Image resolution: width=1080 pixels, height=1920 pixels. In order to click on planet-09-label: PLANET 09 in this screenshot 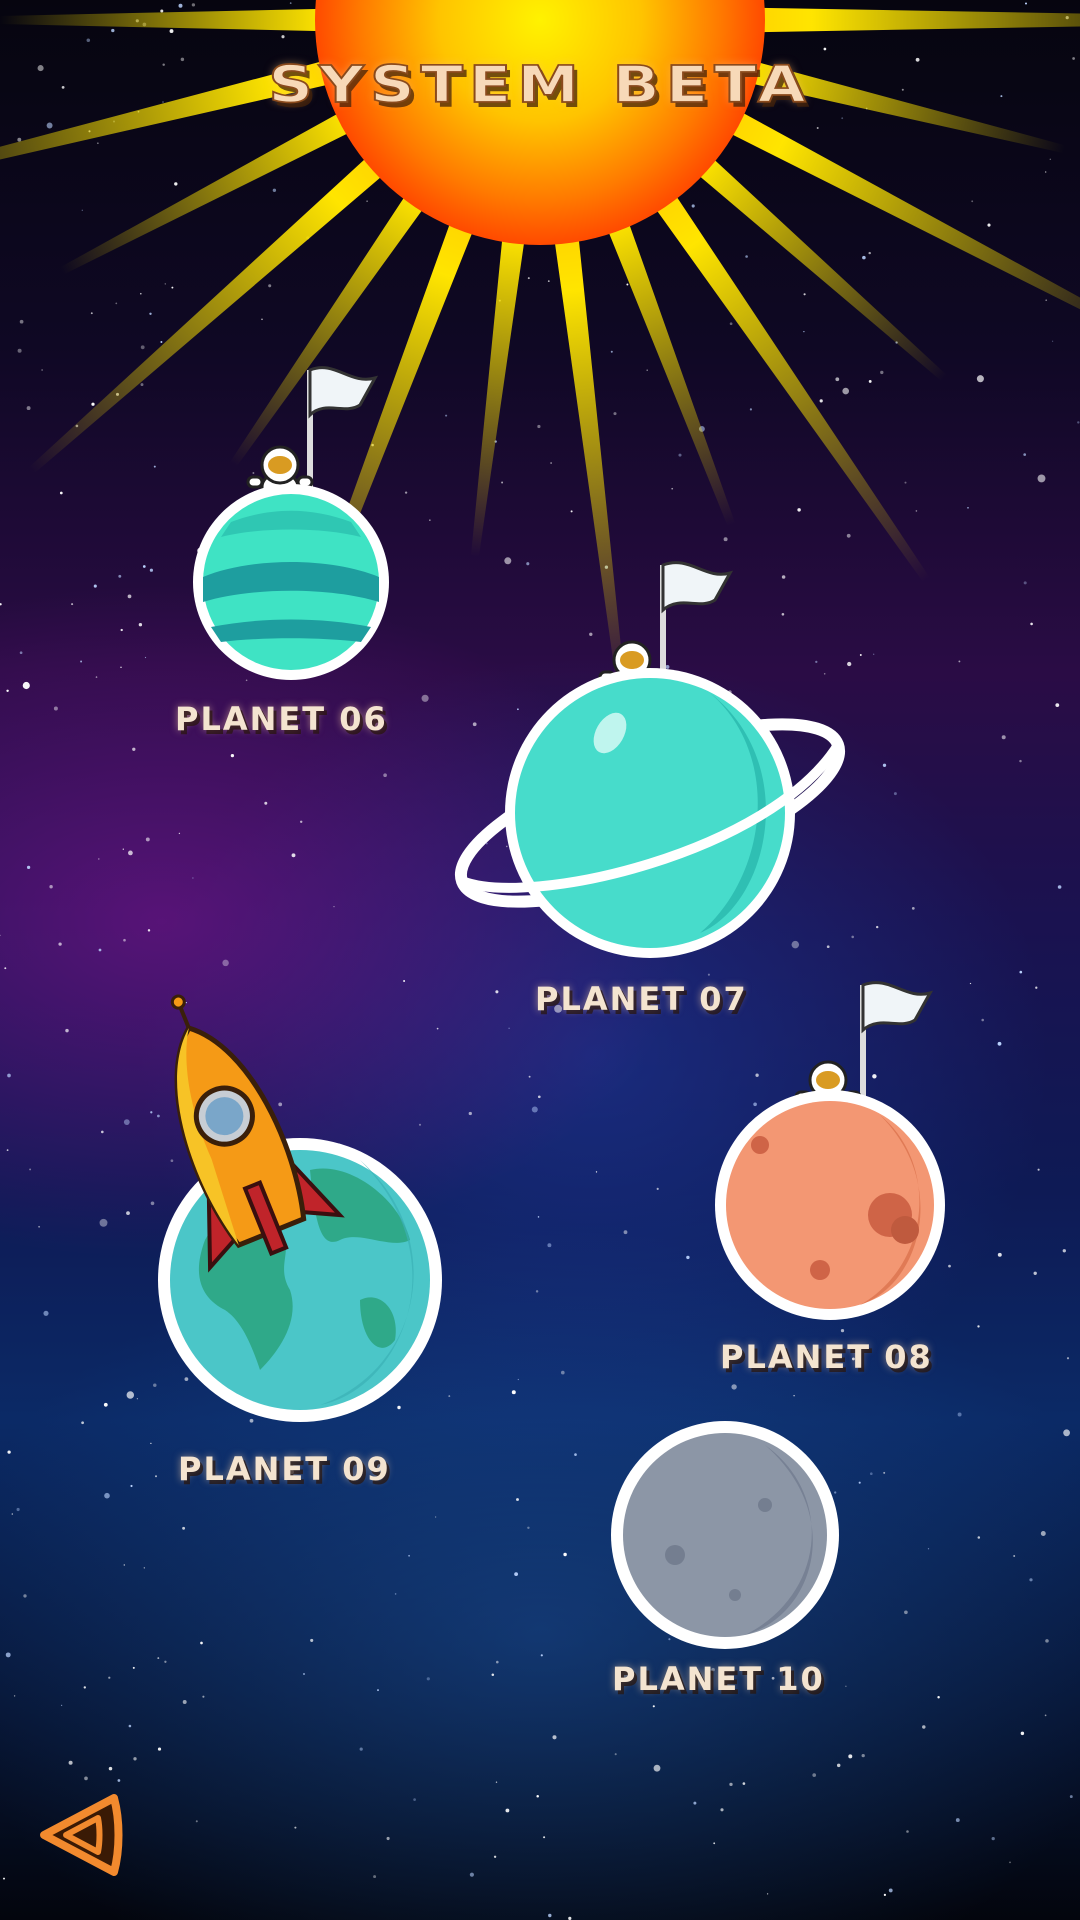, I will do `click(284, 1469)`.